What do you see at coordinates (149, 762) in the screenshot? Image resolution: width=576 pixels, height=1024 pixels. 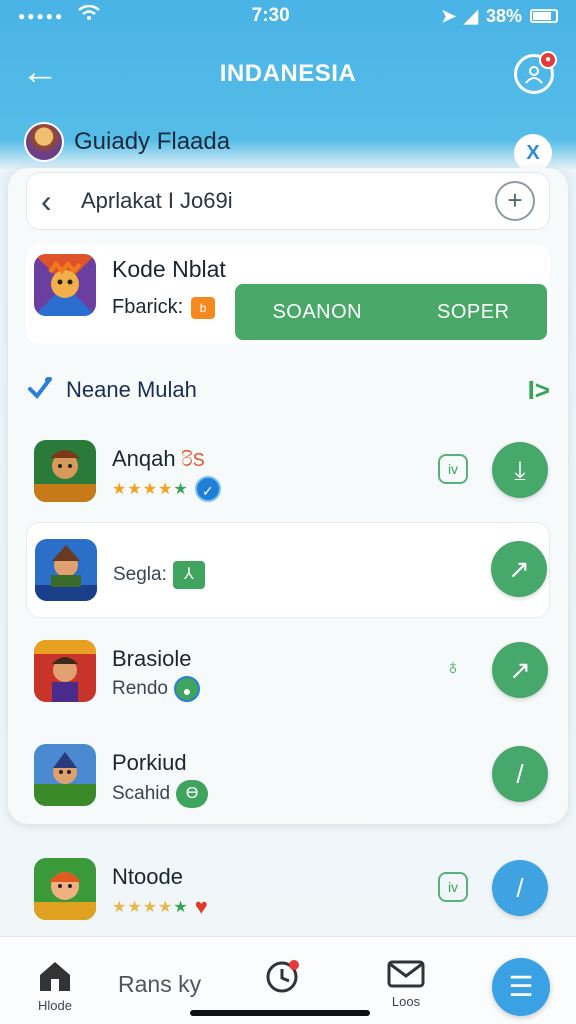 I see `app-name: Porkiud` at bounding box center [149, 762].